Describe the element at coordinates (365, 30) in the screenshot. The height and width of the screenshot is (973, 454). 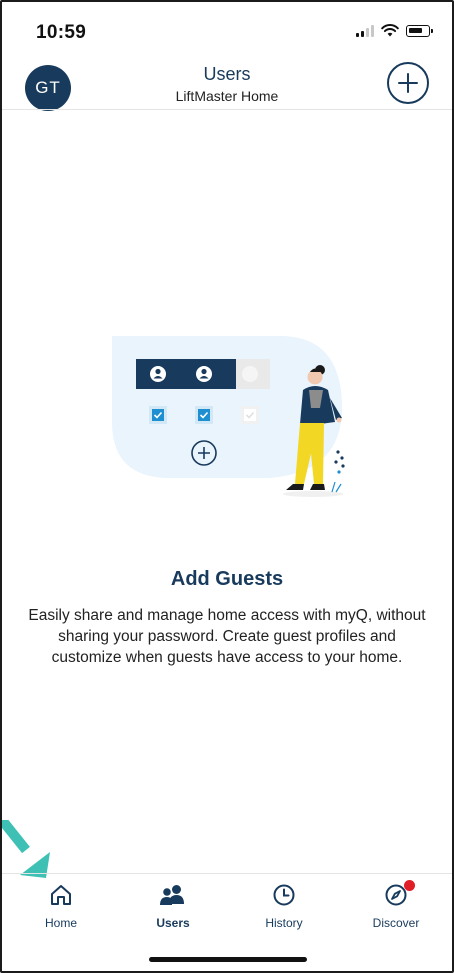
I see `cellular-signal-icon` at that location.